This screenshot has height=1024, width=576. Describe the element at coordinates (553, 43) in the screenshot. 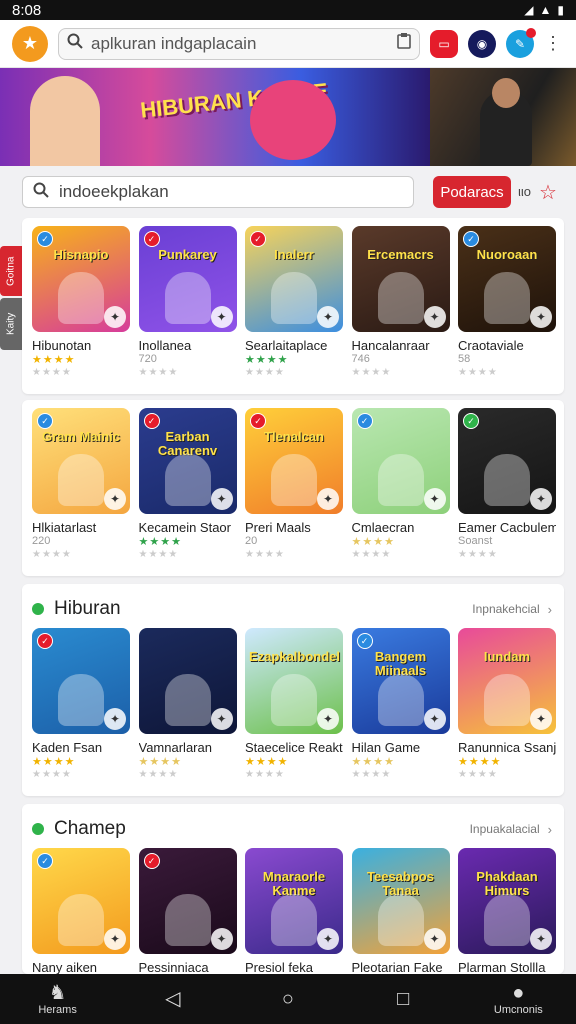

I see `overflow-menu-icon: ⋮` at that location.